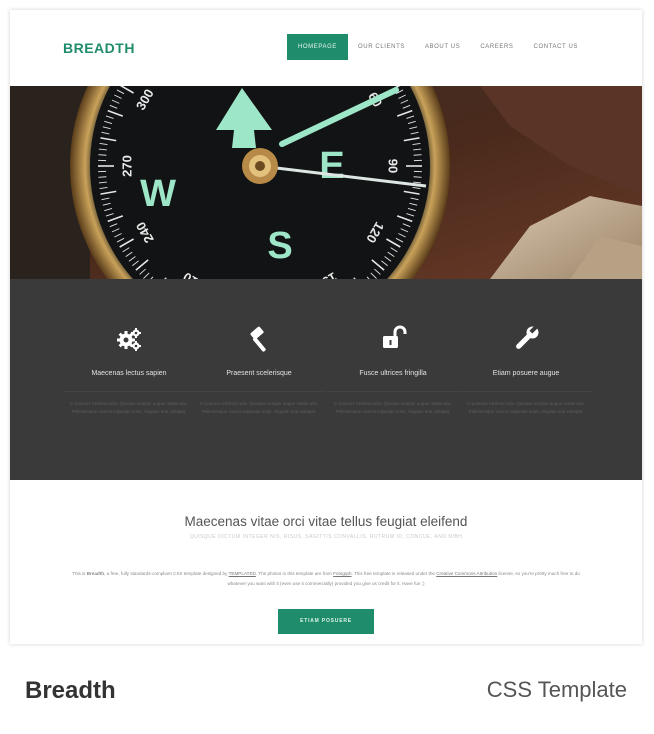  What do you see at coordinates (129, 373) in the screenshot?
I see `feature-title: Maecenas lectus sapien` at bounding box center [129, 373].